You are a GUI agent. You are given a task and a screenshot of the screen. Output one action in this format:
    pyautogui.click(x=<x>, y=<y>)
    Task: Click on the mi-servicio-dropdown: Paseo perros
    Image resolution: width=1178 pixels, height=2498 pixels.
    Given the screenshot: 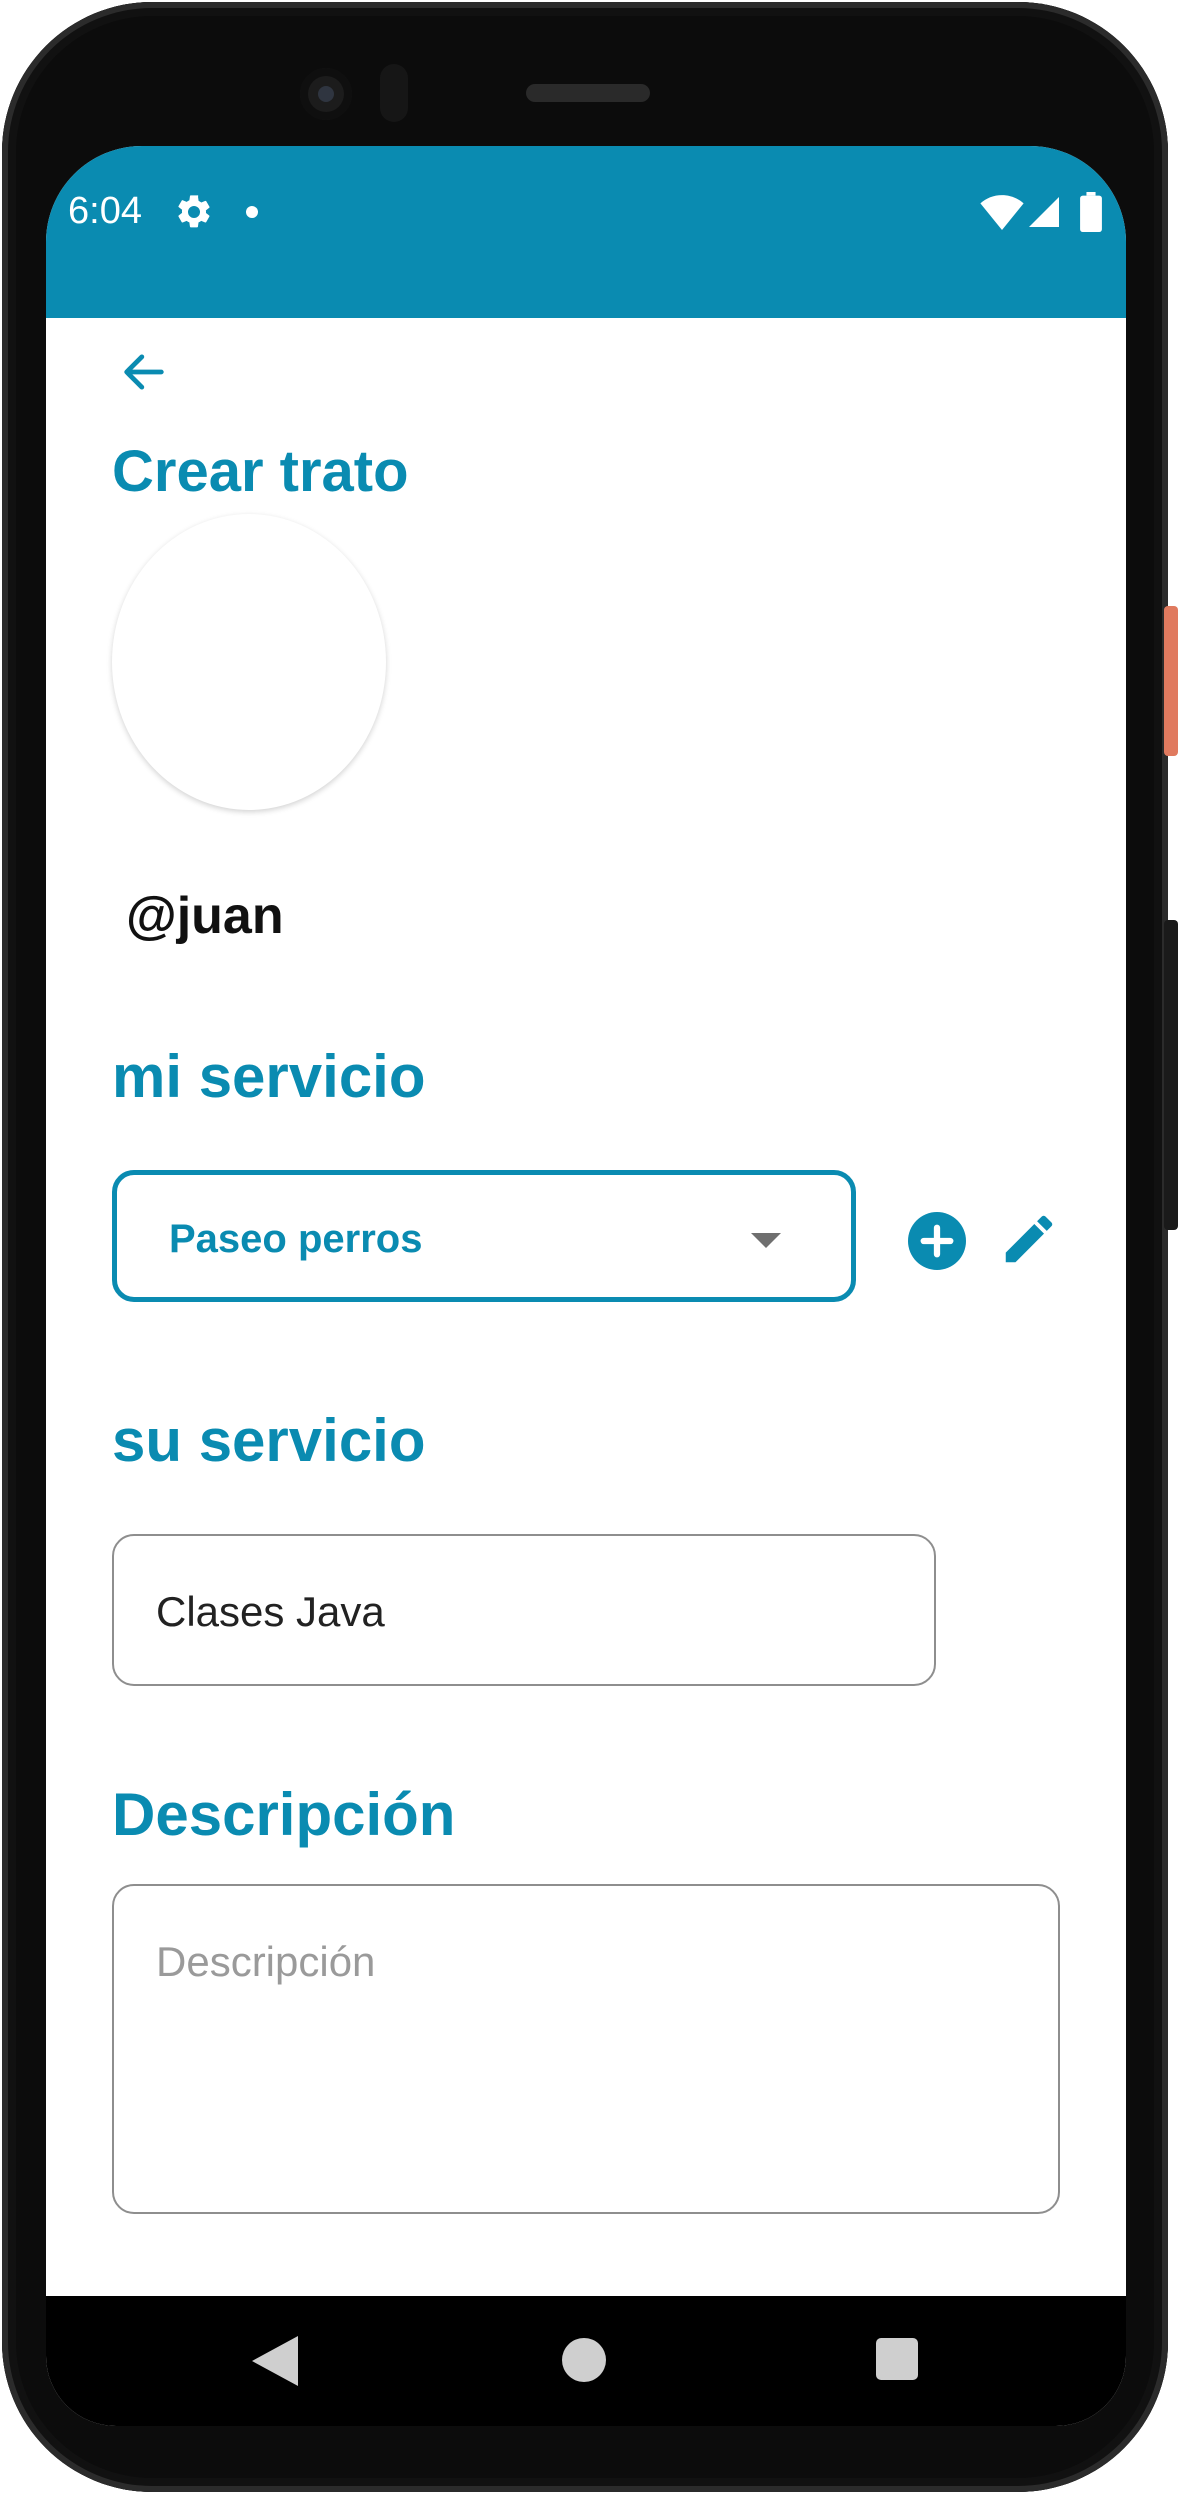 What is the action you would take?
    pyautogui.click(x=484, y=1236)
    